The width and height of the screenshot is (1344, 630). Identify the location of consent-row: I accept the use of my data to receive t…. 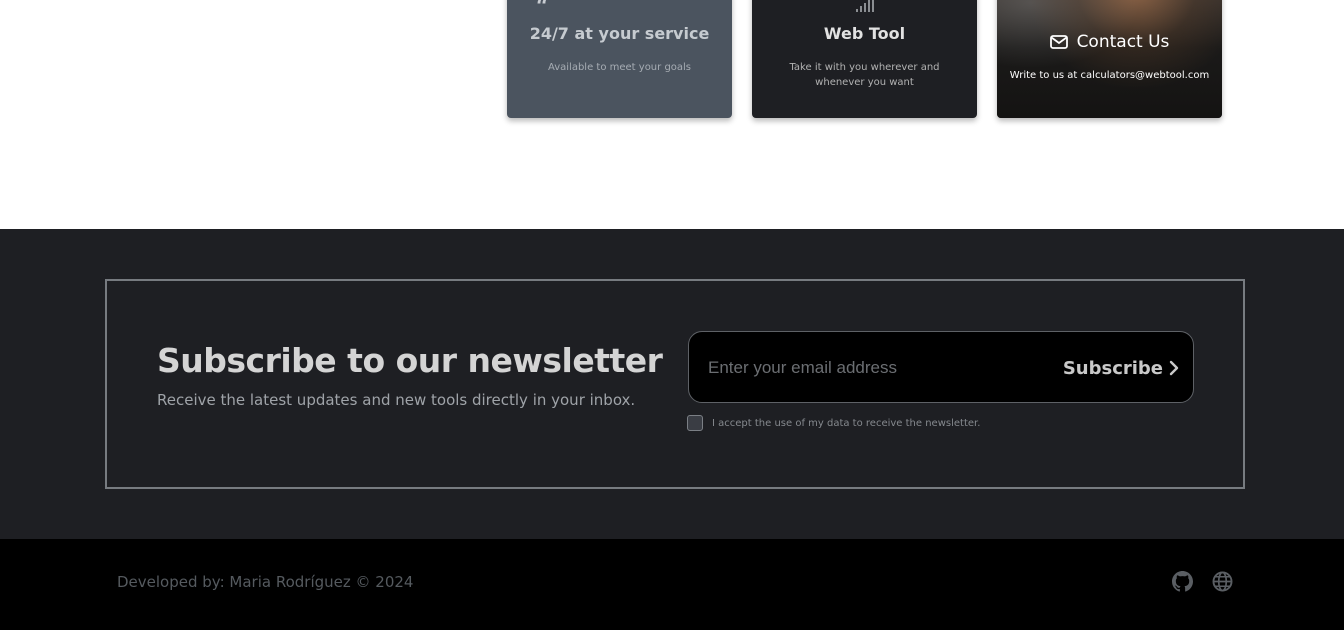
(833, 423).